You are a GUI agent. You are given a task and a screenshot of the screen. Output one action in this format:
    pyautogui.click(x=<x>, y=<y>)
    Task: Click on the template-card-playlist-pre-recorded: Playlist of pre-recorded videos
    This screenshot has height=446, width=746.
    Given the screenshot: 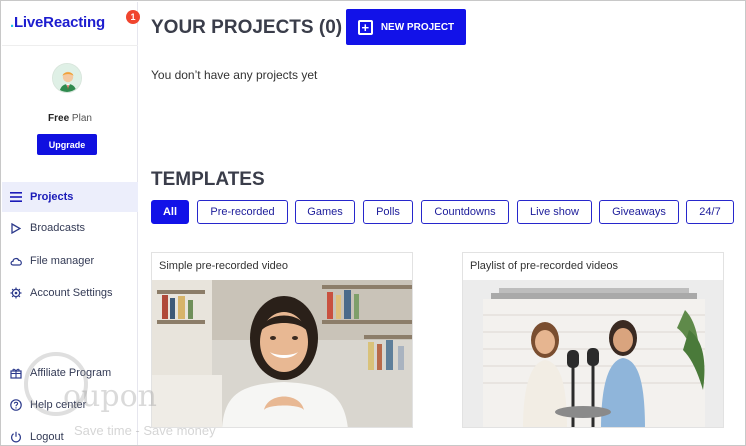 What is the action you would take?
    pyautogui.click(x=593, y=340)
    